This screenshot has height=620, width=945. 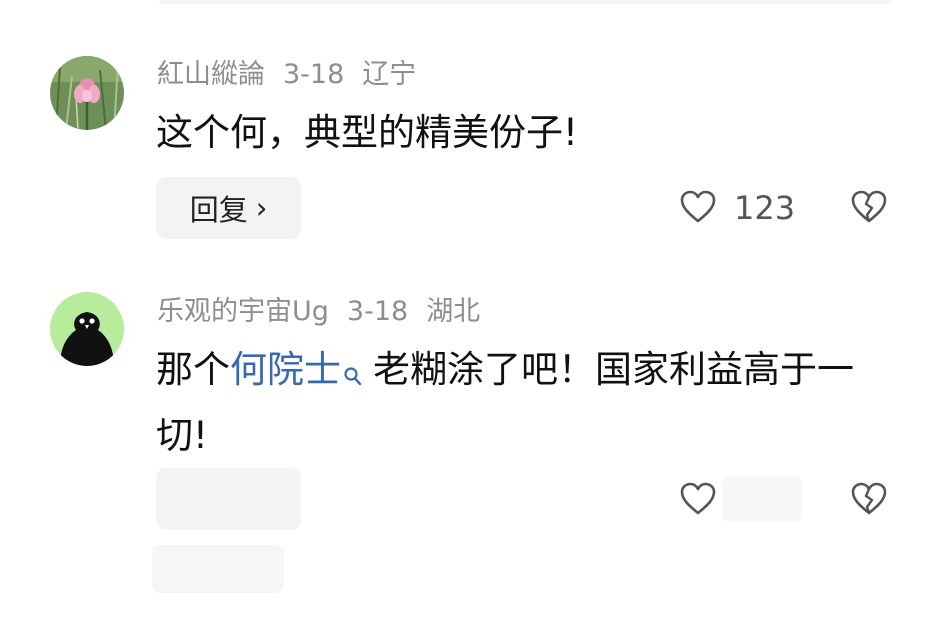 I want to click on lotus-flower-avatar, so click(x=87, y=93).